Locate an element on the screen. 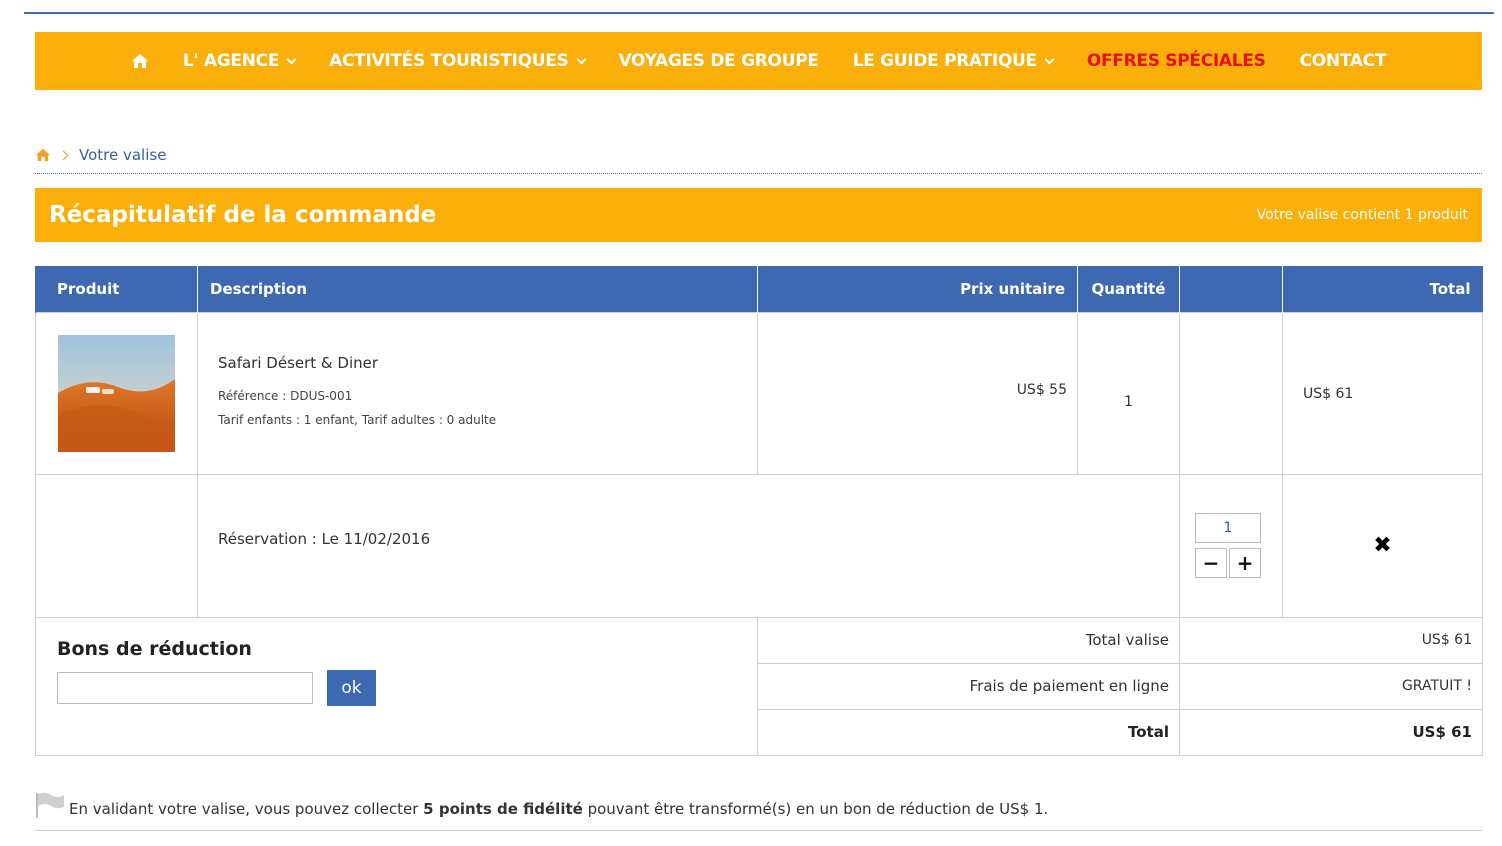  reservation-date: Réservation : Le 11/02/2016 is located at coordinates (324, 538).